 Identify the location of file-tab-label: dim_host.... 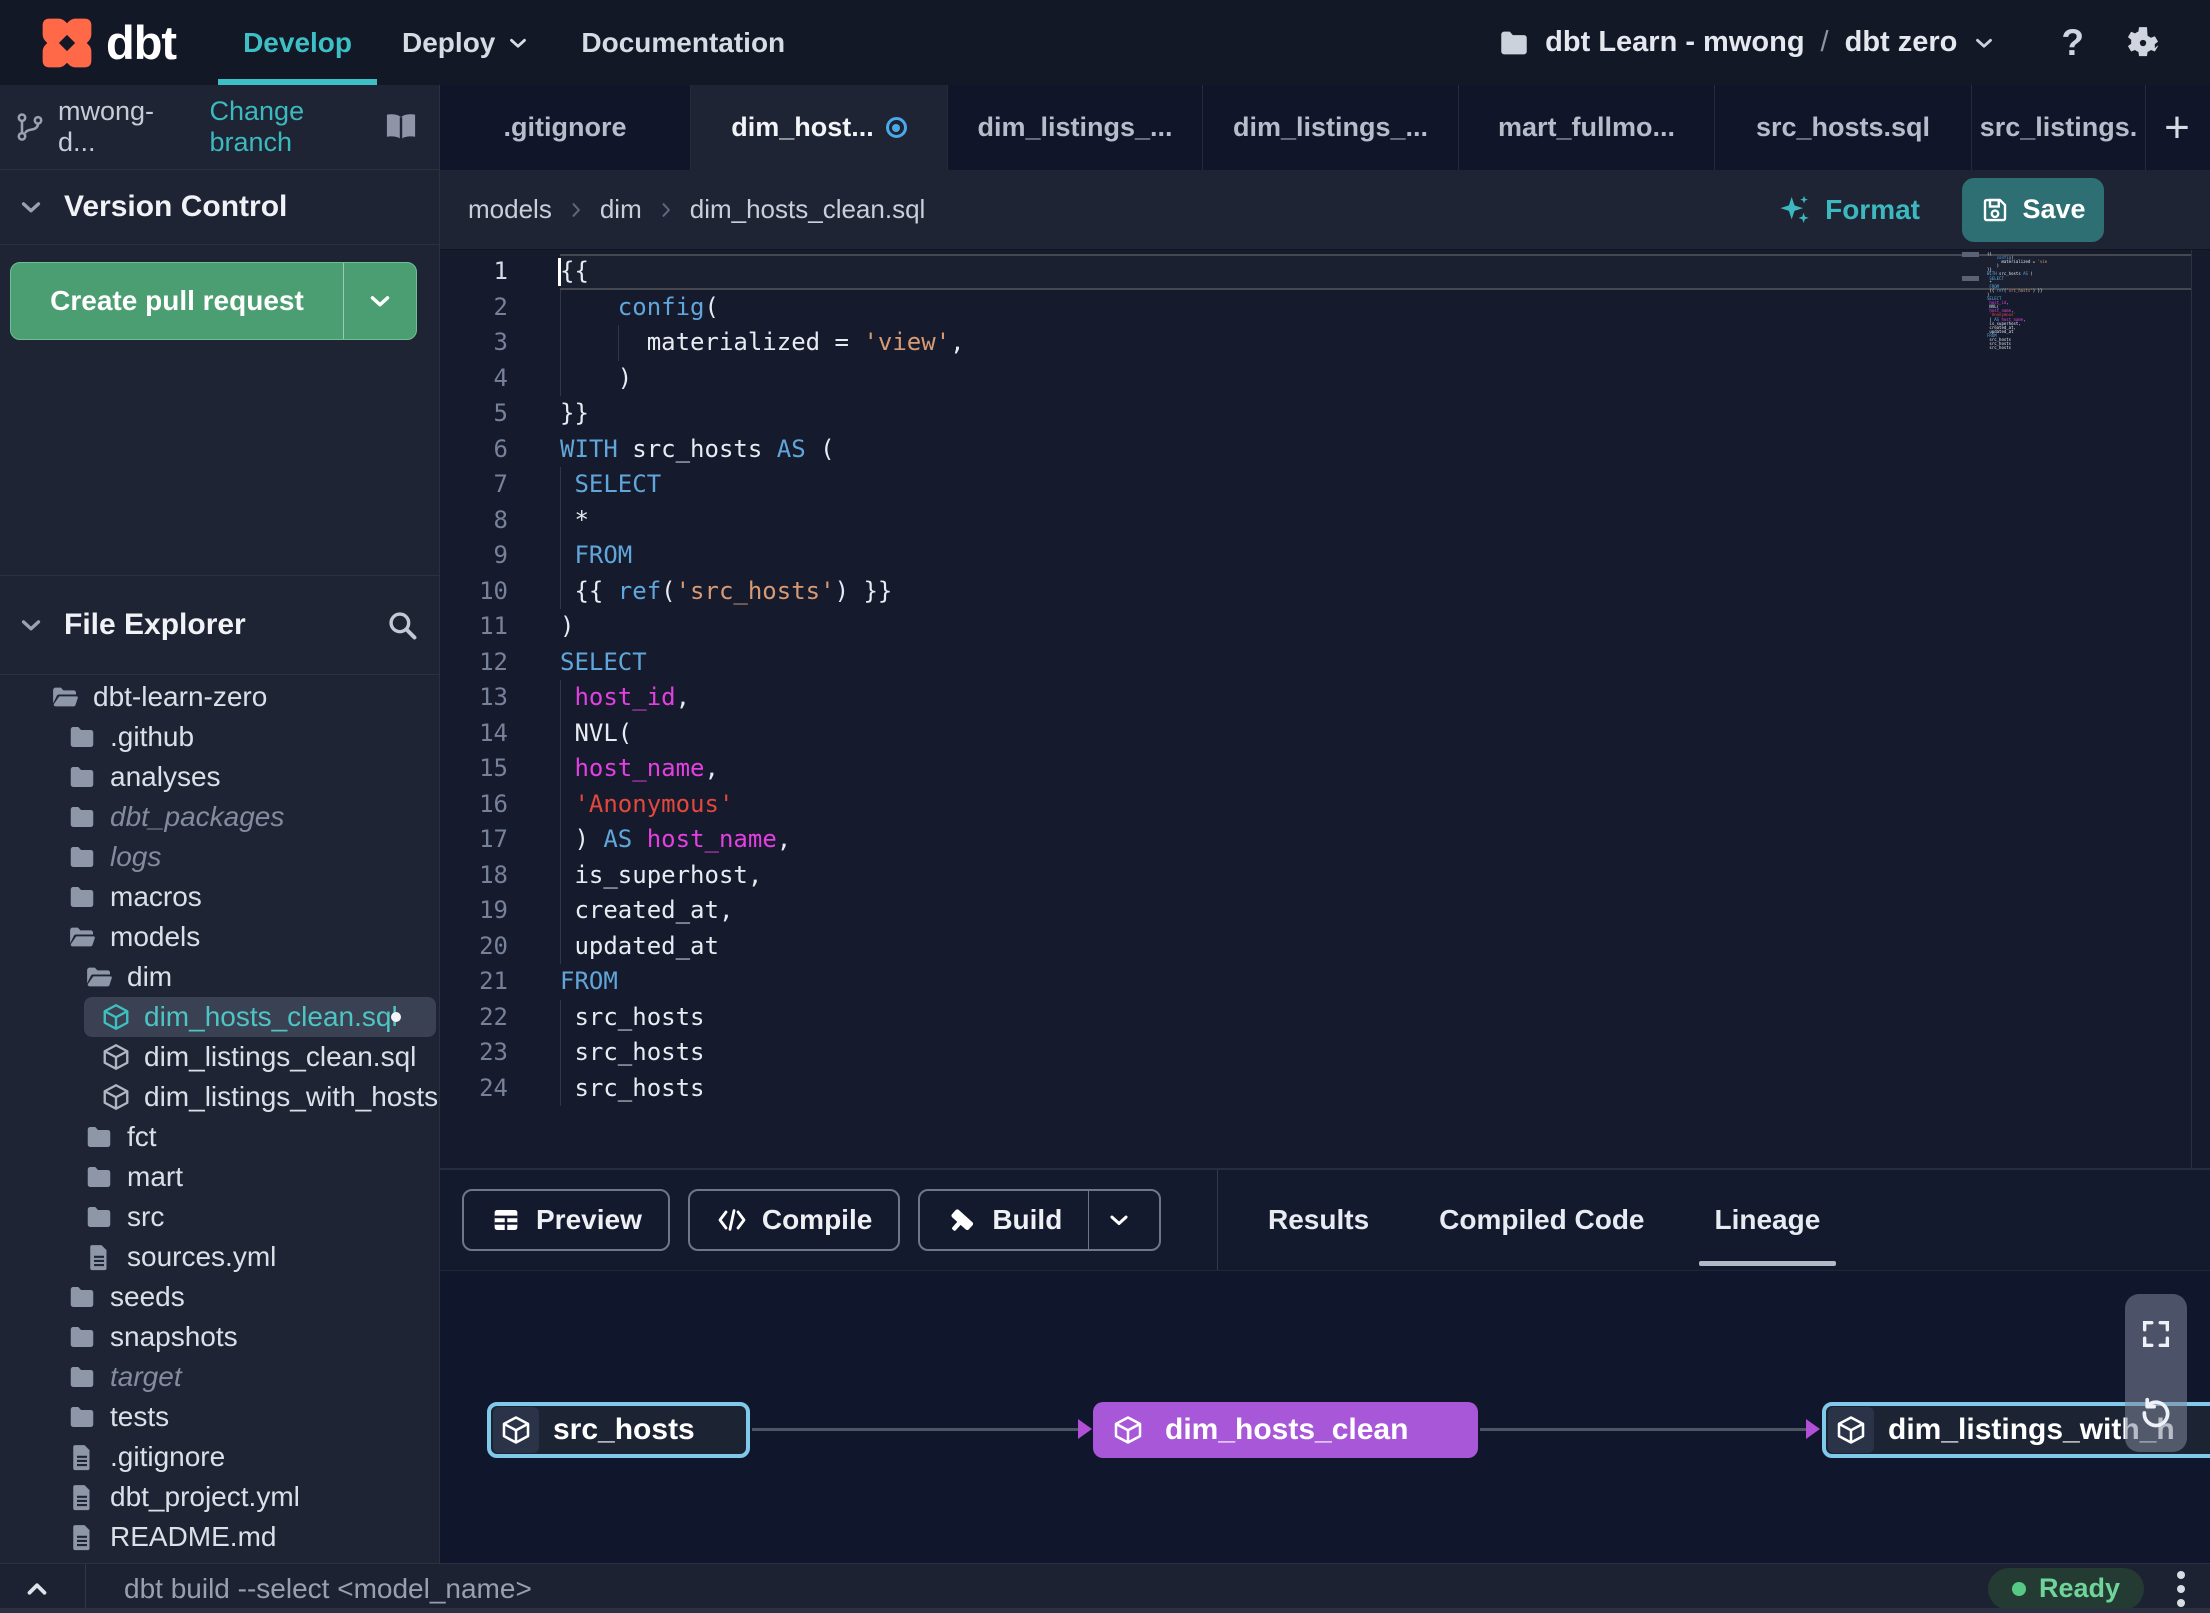
(802, 127).